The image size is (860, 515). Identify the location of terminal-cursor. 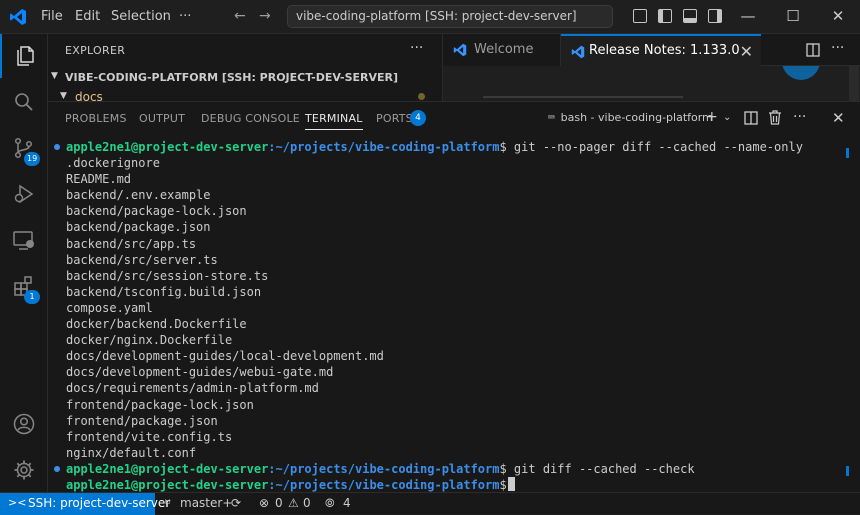
(511, 483).